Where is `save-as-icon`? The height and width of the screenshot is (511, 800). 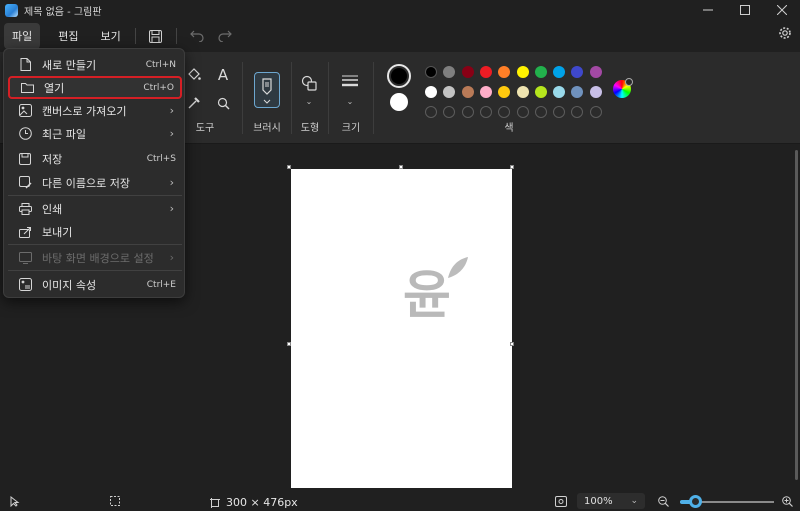
save-as-icon is located at coordinates (25, 182).